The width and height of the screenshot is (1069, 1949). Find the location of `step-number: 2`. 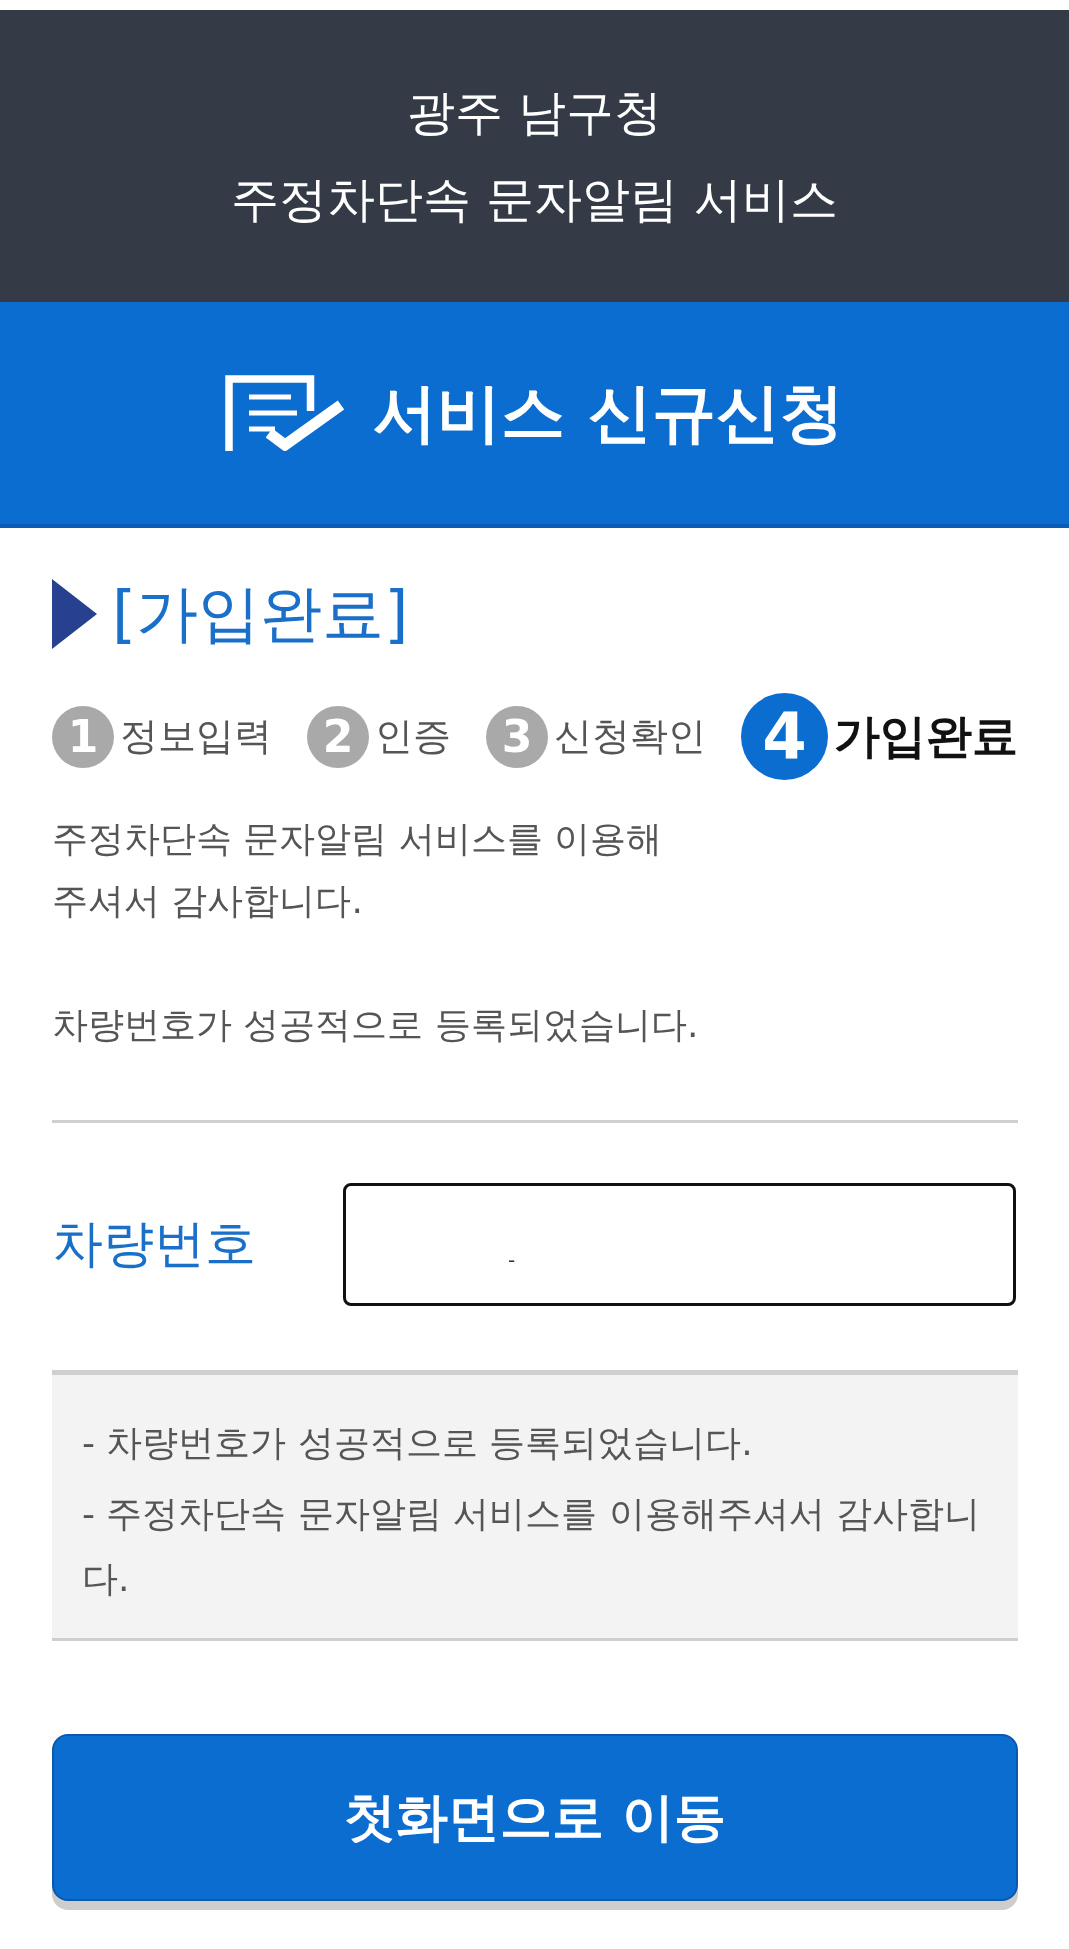

step-number: 2 is located at coordinates (338, 736).